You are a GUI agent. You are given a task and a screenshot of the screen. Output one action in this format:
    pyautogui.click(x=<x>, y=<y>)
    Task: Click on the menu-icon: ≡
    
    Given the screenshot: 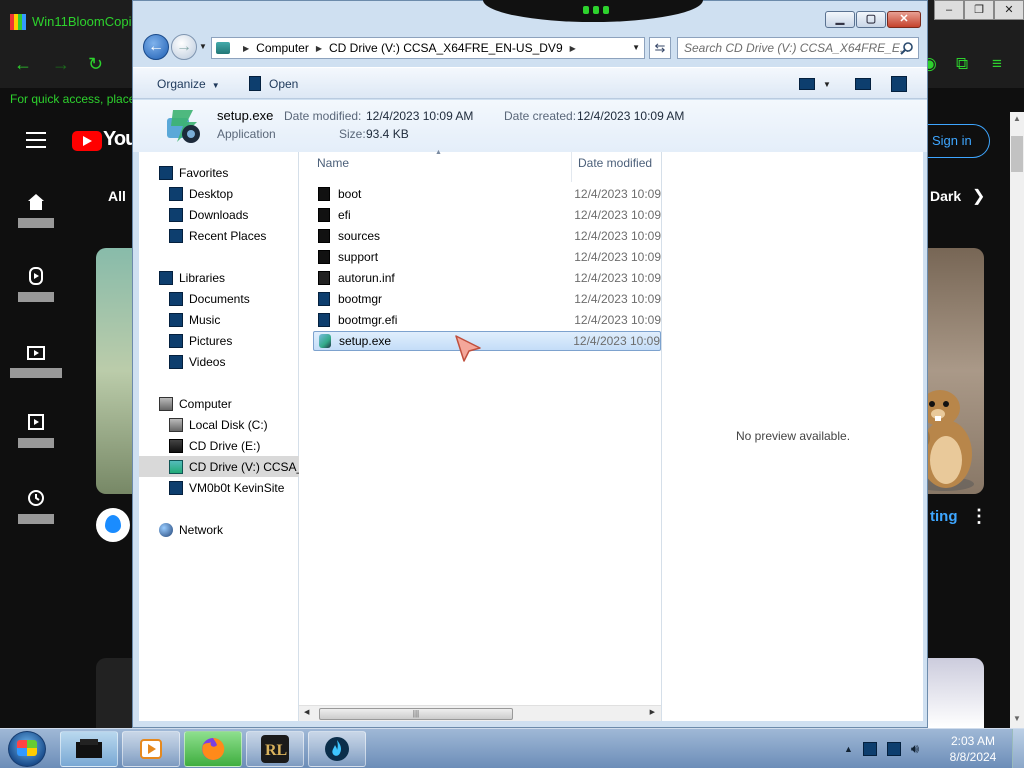 What is the action you would take?
    pyautogui.click(x=997, y=64)
    